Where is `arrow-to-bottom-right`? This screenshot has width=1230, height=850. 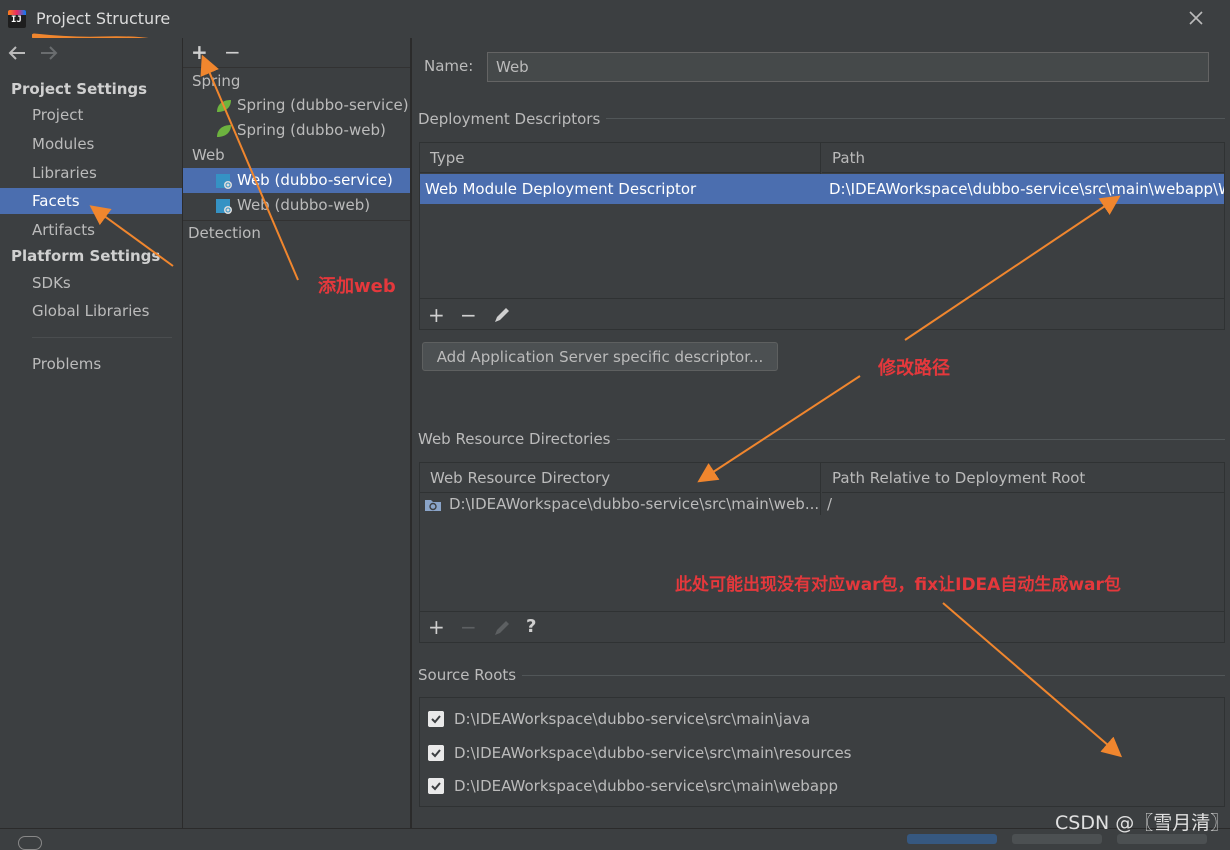
arrow-to-bottom-right is located at coordinates (1032, 680).